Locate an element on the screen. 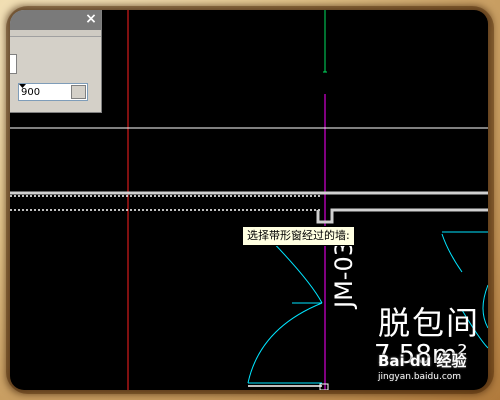 Image resolution: width=500 pixels, height=400 pixels. toolbox-tab-handle is located at coordinates (13, 64).